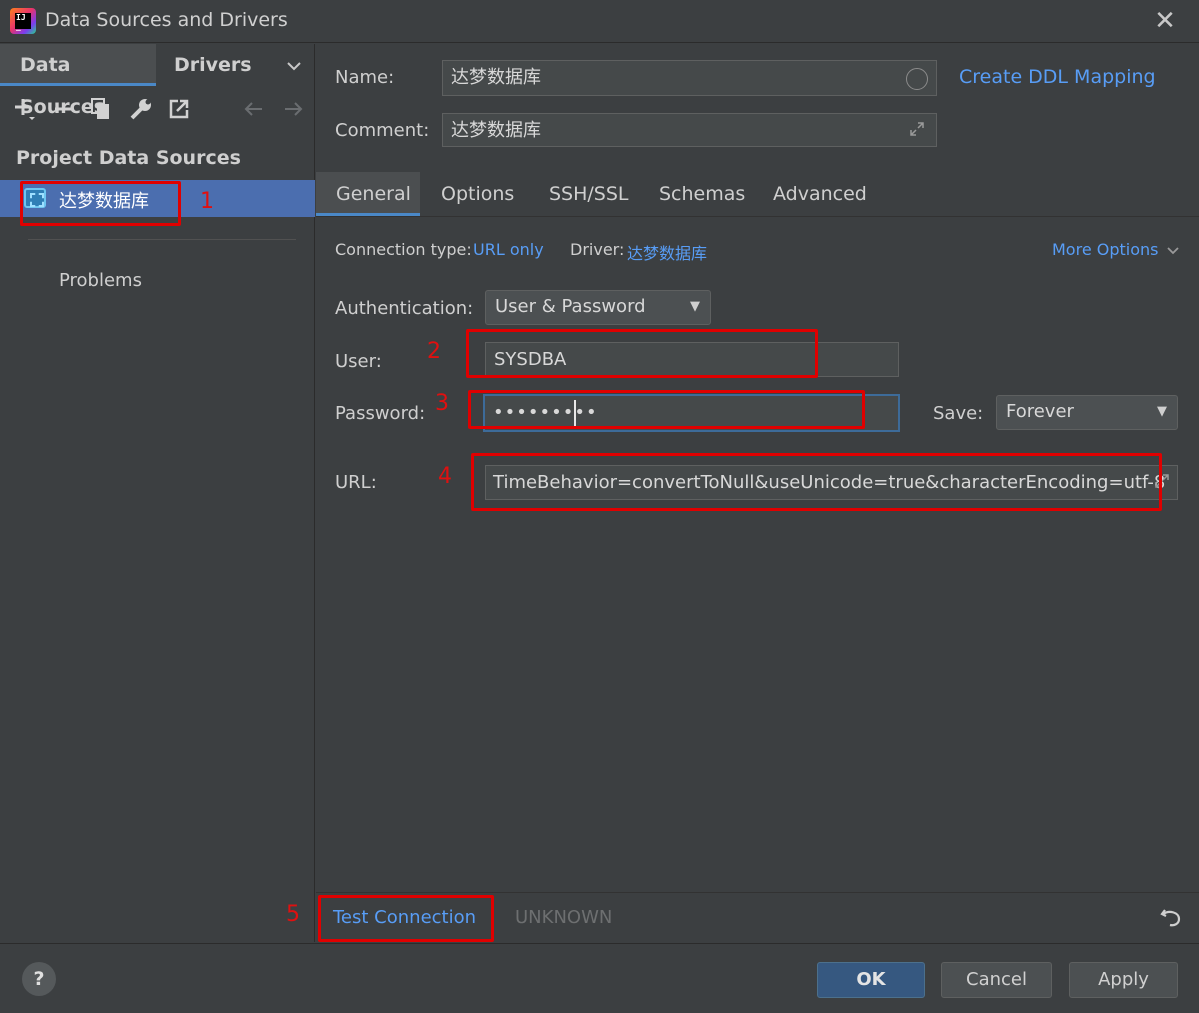 The image size is (1199, 1013). I want to click on connection-type-label: Connection type:, so click(403, 249).